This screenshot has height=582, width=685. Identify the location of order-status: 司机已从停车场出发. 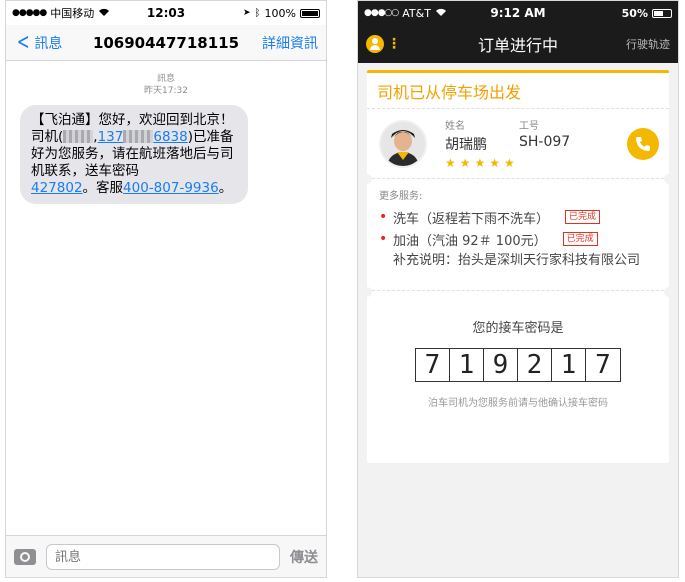
(518, 91).